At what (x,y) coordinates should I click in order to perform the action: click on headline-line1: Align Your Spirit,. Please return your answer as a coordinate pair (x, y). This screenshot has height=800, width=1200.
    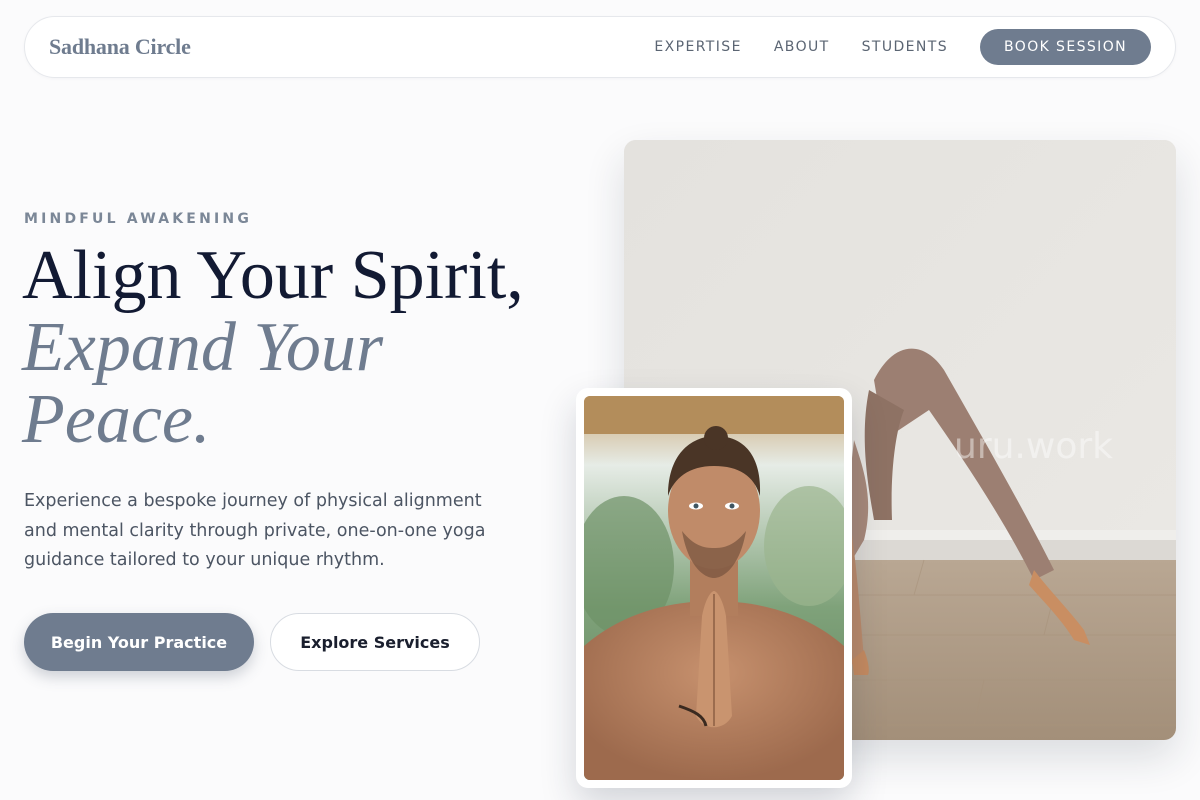
    Looking at the image, I should click on (273, 275).